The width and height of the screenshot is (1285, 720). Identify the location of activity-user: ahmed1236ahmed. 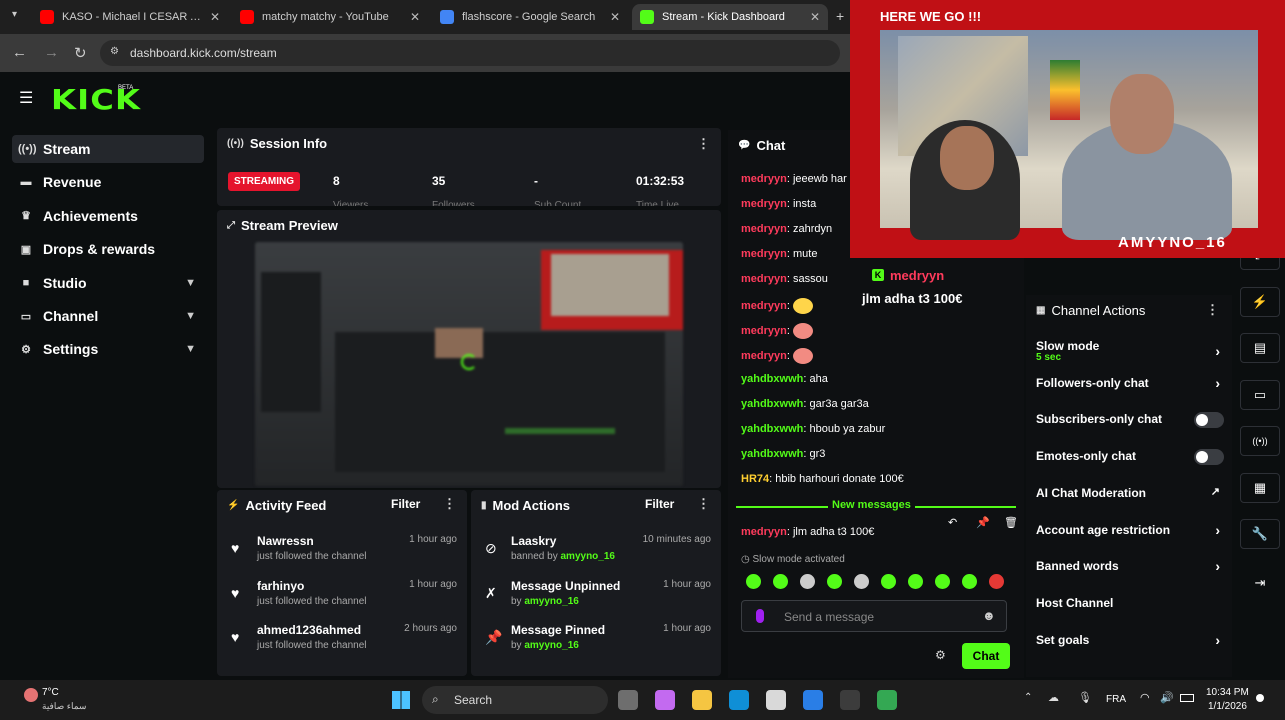
(309, 630).